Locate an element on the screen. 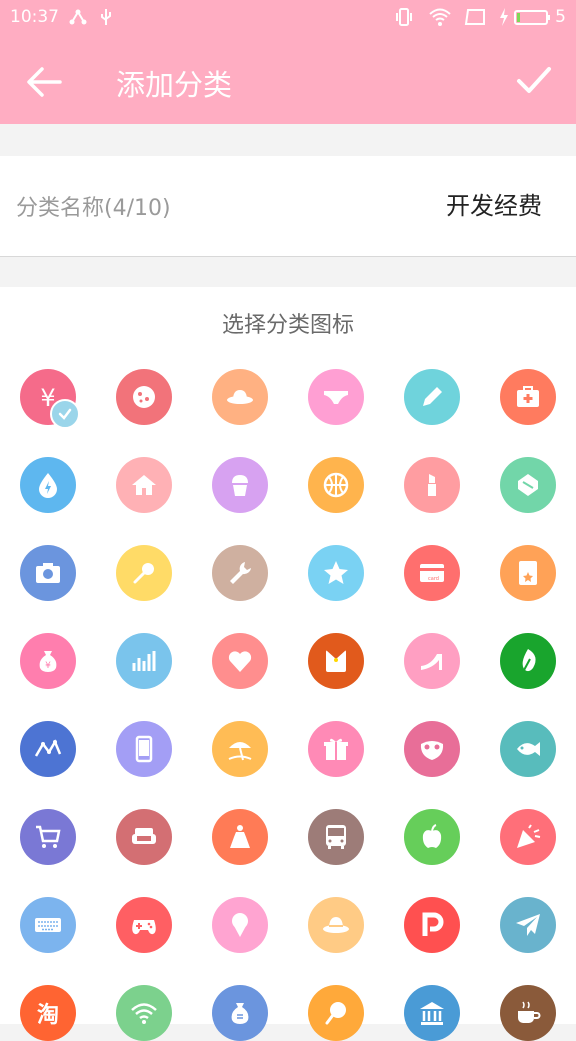 Image resolution: width=576 pixels, height=1041 pixels. lipstick-category-option is located at coordinates (432, 485).